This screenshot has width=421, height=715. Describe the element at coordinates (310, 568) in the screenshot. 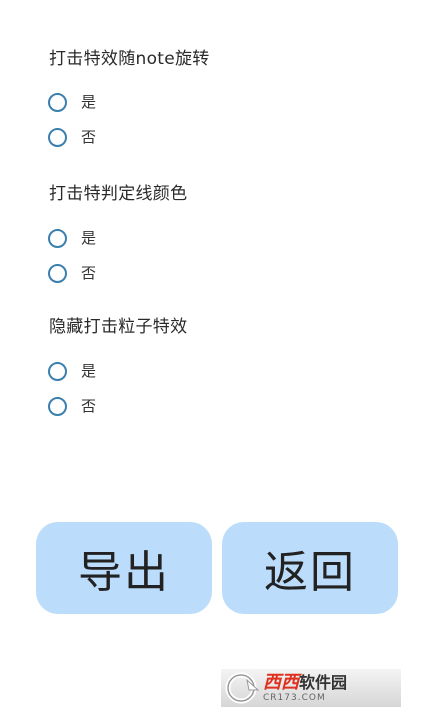

I see `back-button: 返回` at that location.